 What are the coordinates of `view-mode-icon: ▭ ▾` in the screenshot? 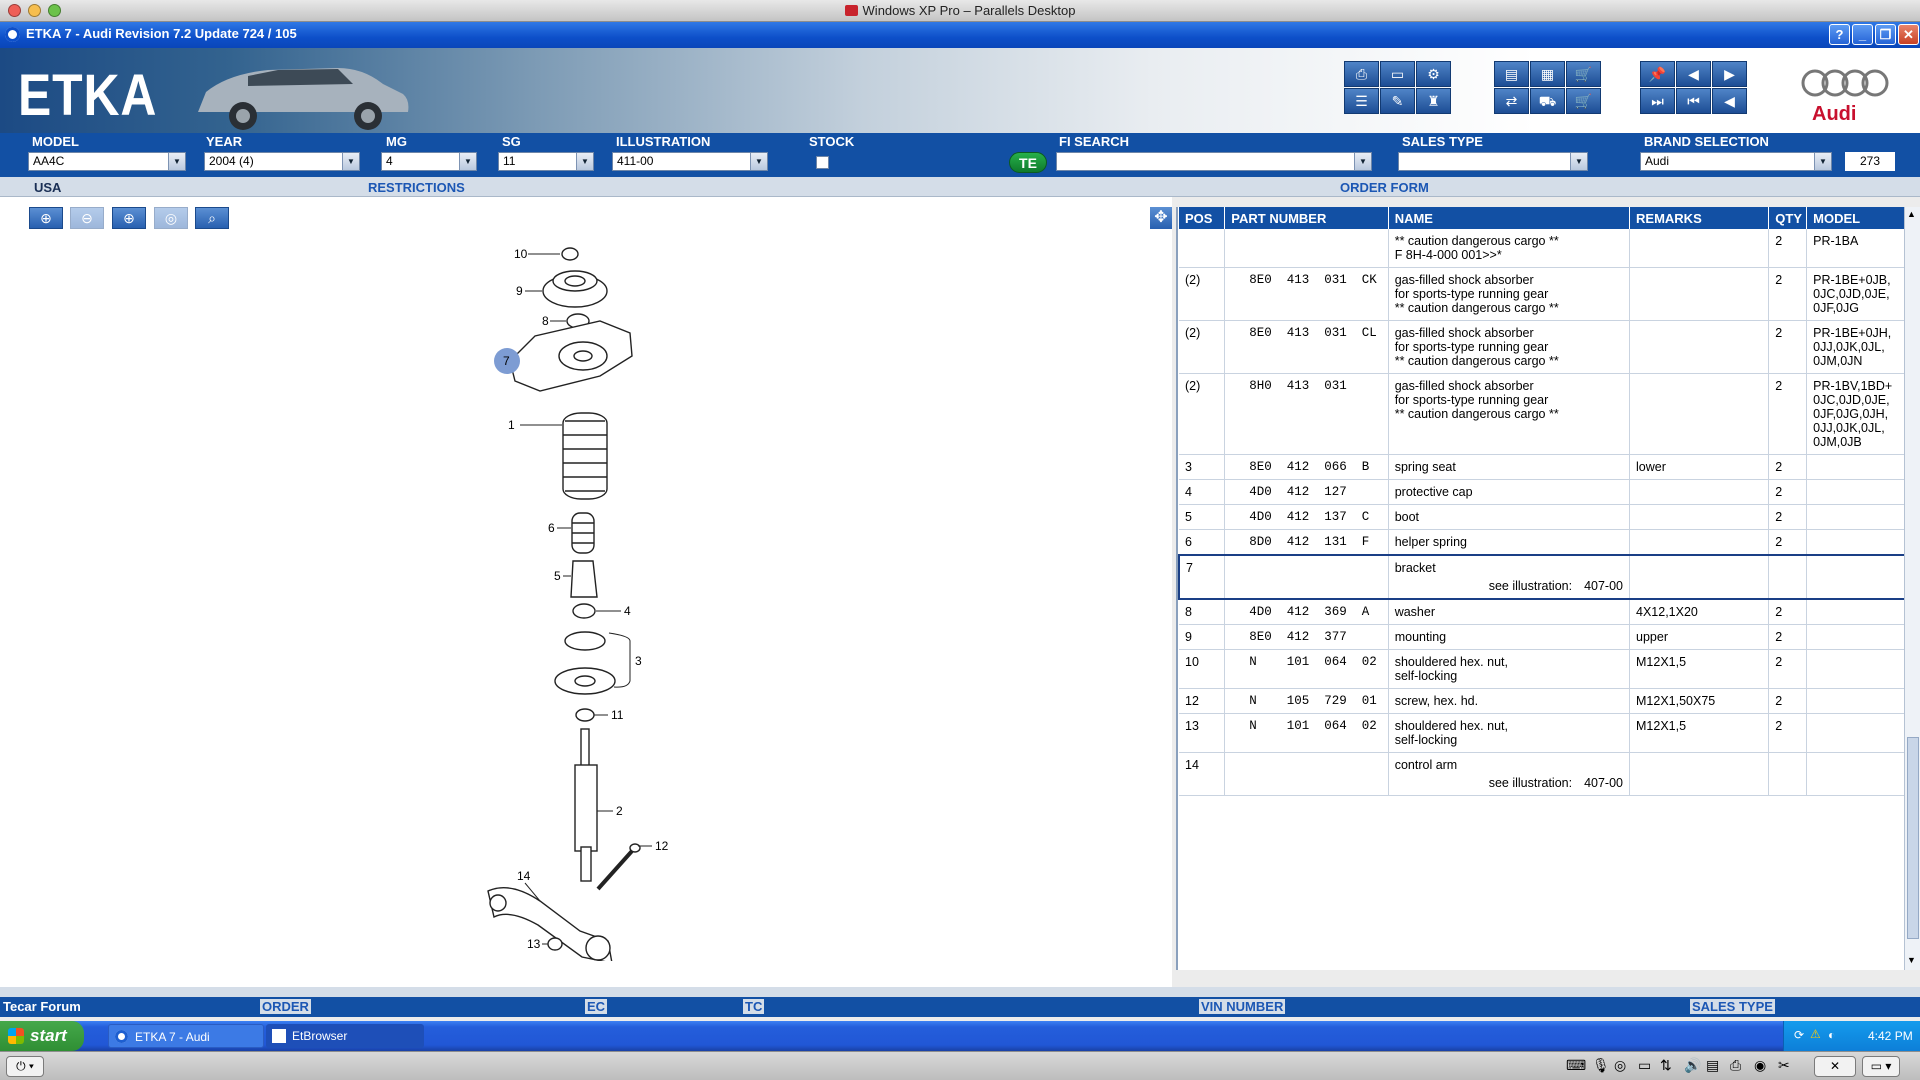 It's located at (1881, 1066).